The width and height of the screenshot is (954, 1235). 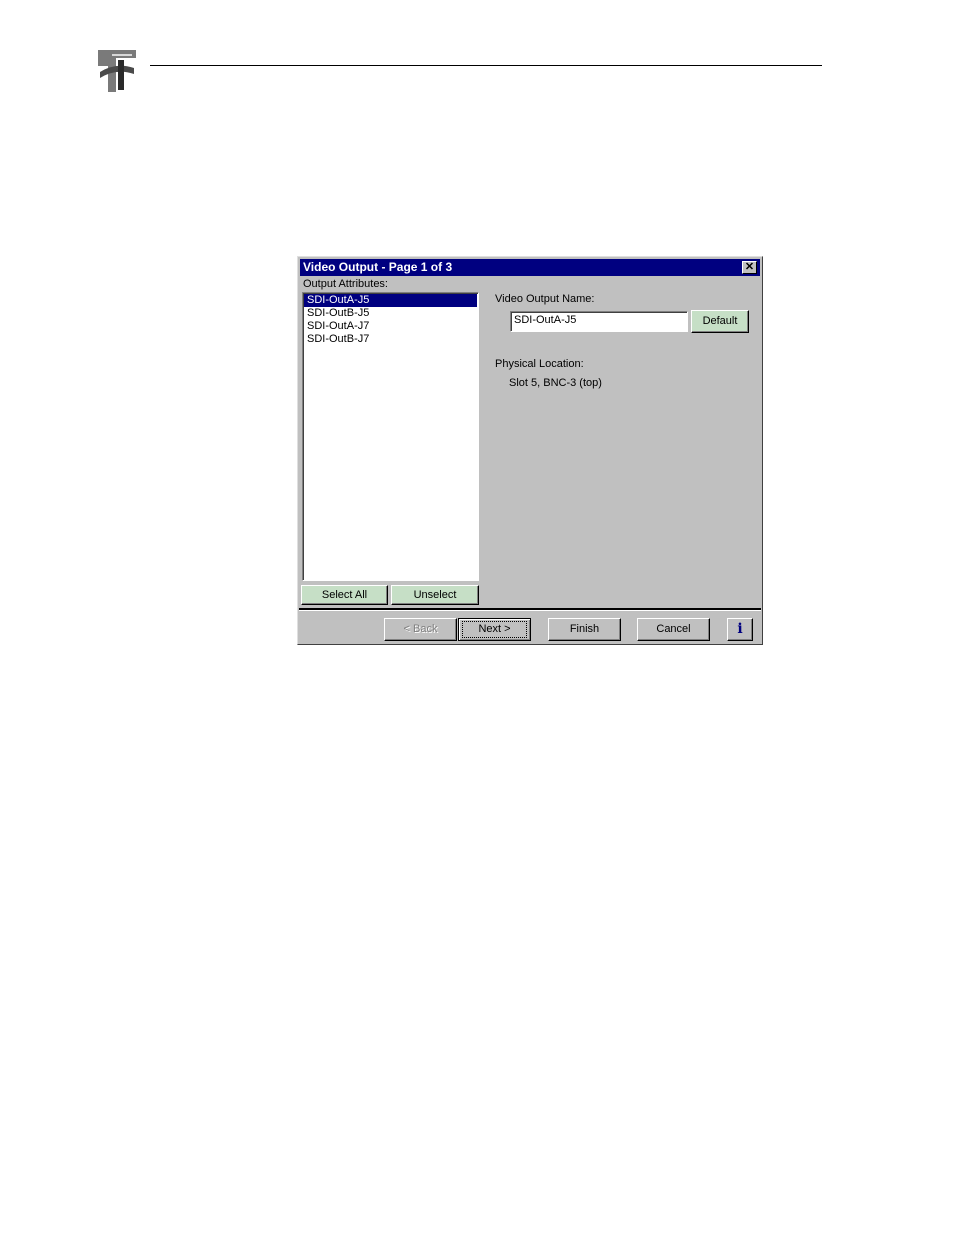 I want to click on header-rule, so click(x=486, y=65).